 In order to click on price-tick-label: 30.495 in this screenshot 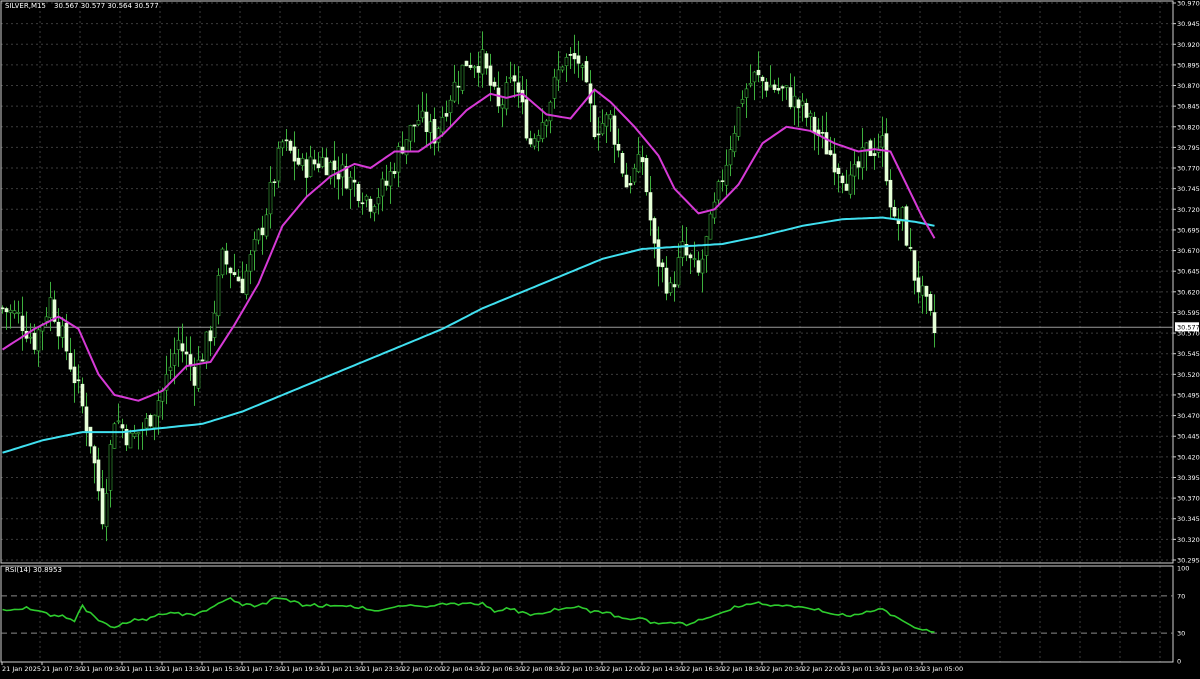, I will do `click(1188, 395)`.